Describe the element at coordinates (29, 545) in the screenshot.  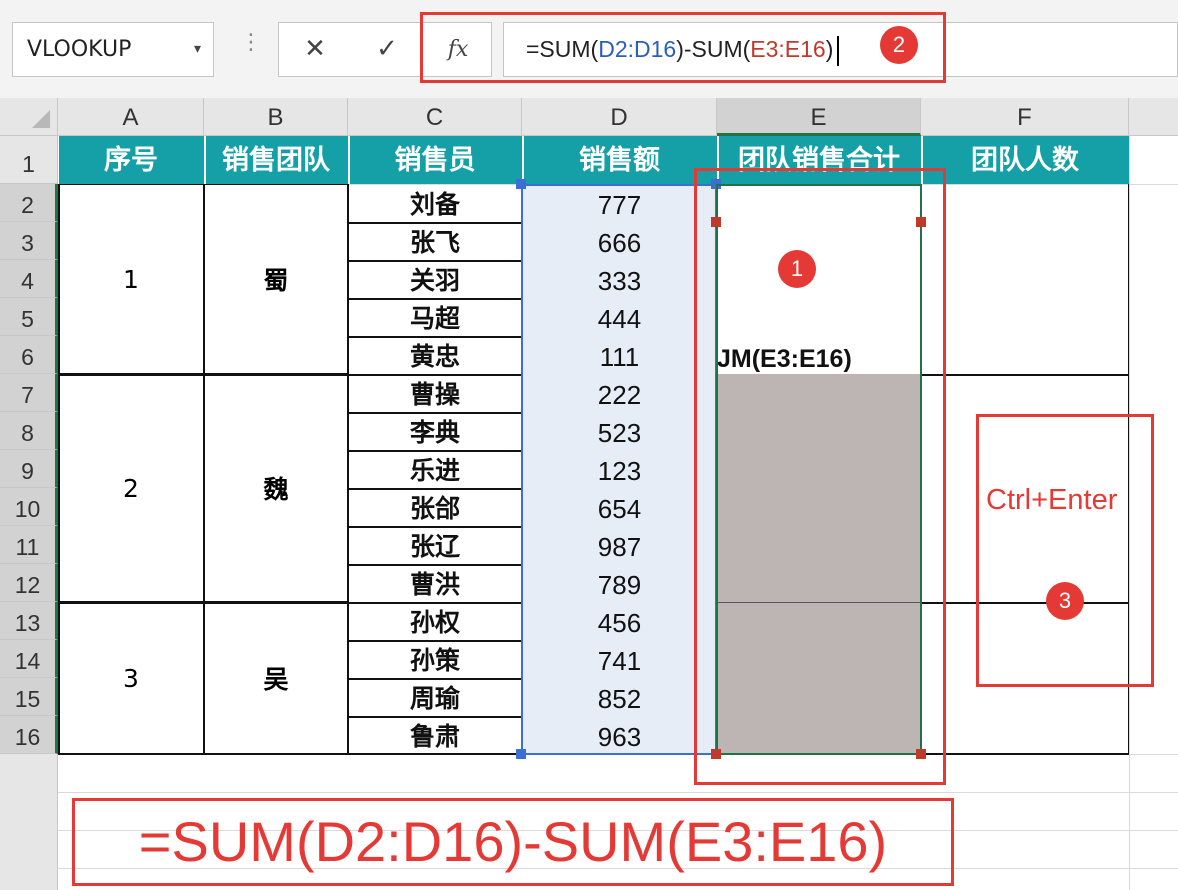
I see `row-header-11: 11` at that location.